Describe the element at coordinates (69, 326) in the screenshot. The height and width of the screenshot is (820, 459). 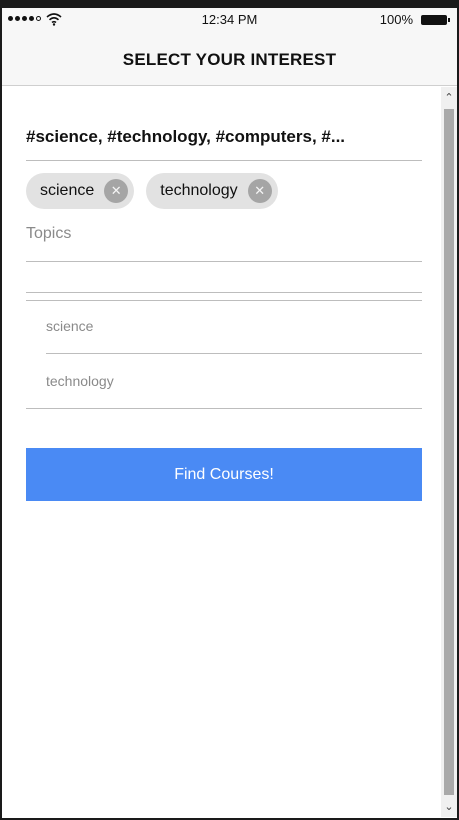
I see `suggestion-item-science: science` at that location.